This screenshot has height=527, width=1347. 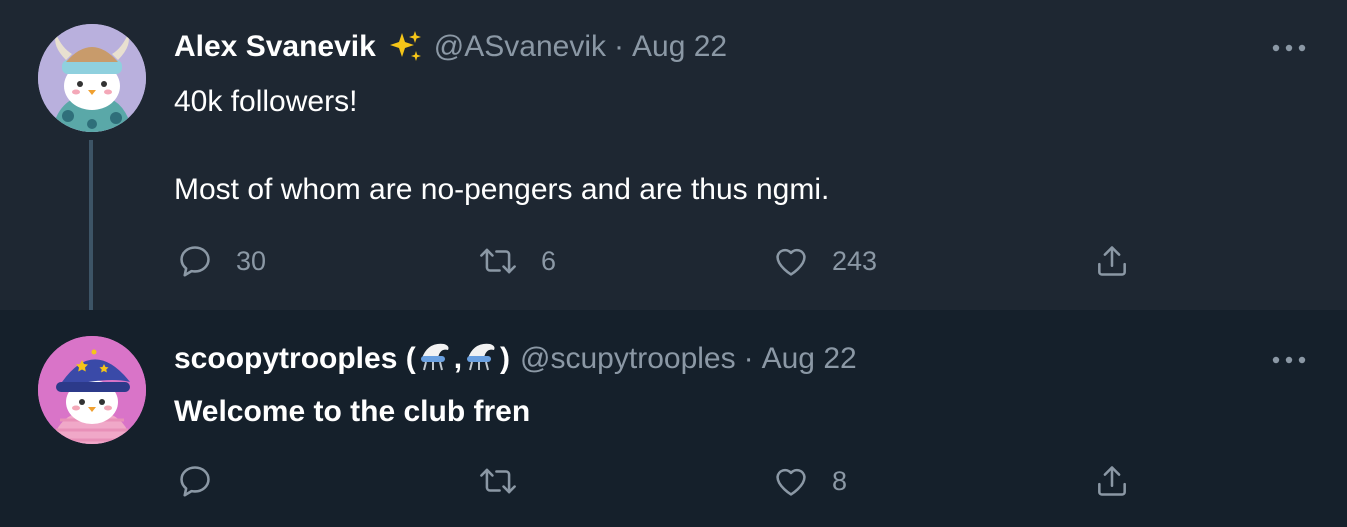 I want to click on like-count: 243, so click(x=855, y=260).